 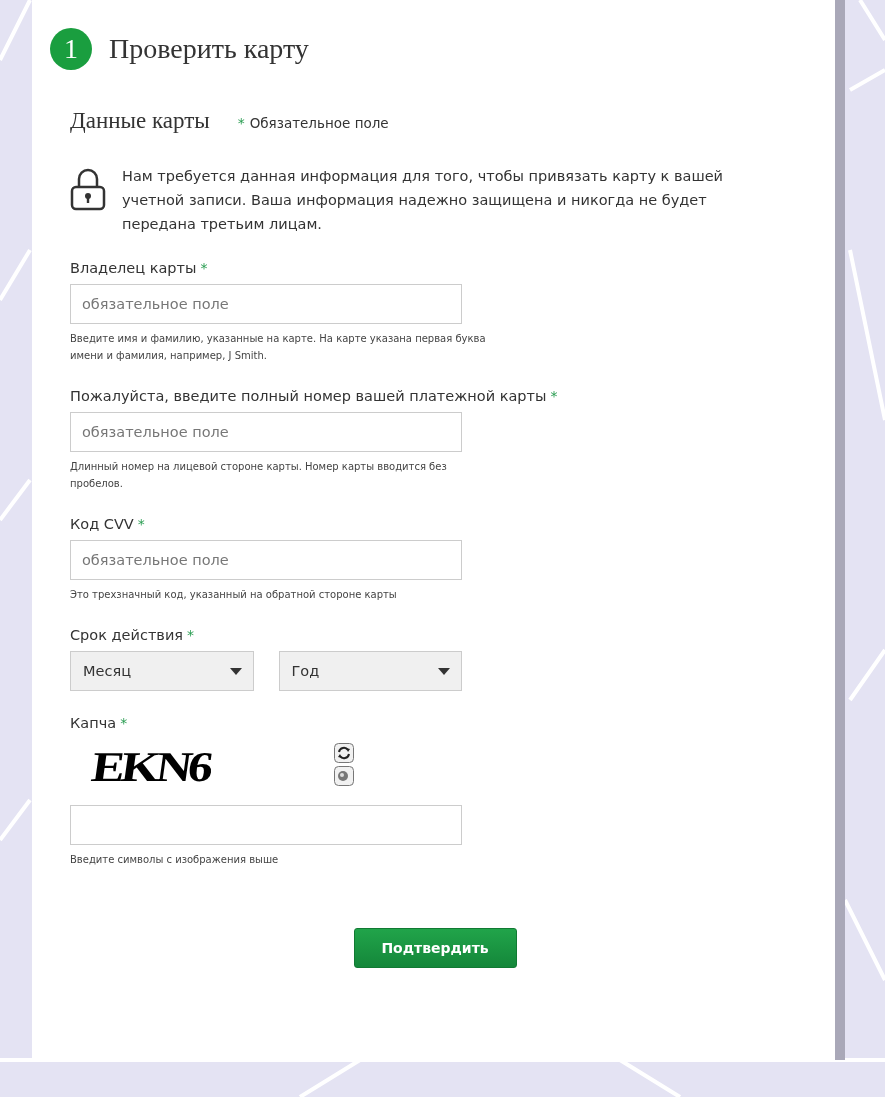 I want to click on select-dropdown: Месяц, so click(x=162, y=671).